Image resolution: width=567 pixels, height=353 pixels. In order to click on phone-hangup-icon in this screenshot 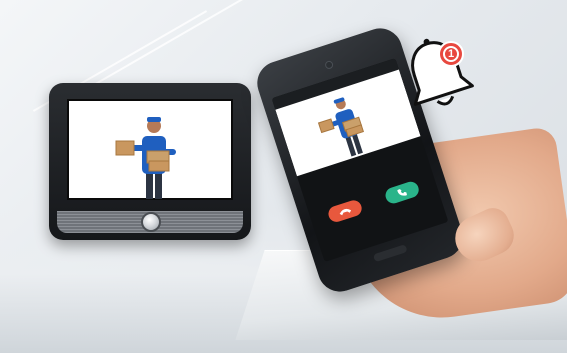, I will do `click(345, 212)`.